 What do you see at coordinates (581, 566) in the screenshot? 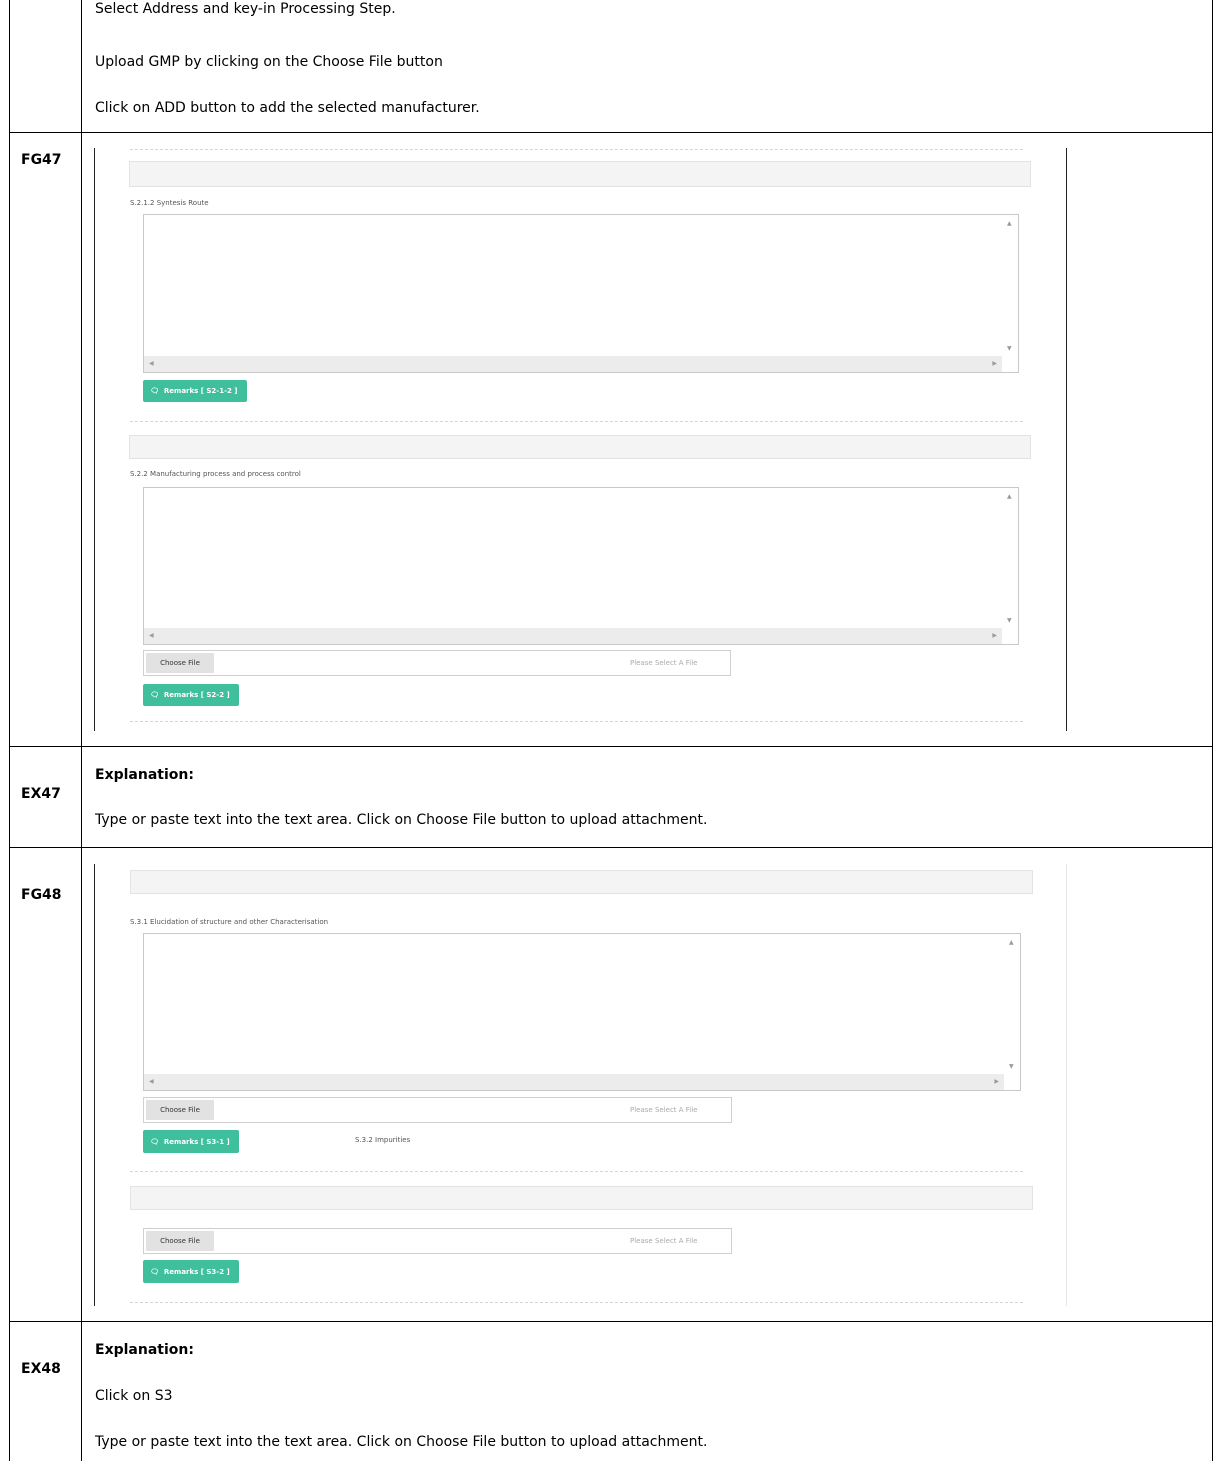
I see `textarea-s2-2: ▲ ▼ ◀ ▶` at bounding box center [581, 566].